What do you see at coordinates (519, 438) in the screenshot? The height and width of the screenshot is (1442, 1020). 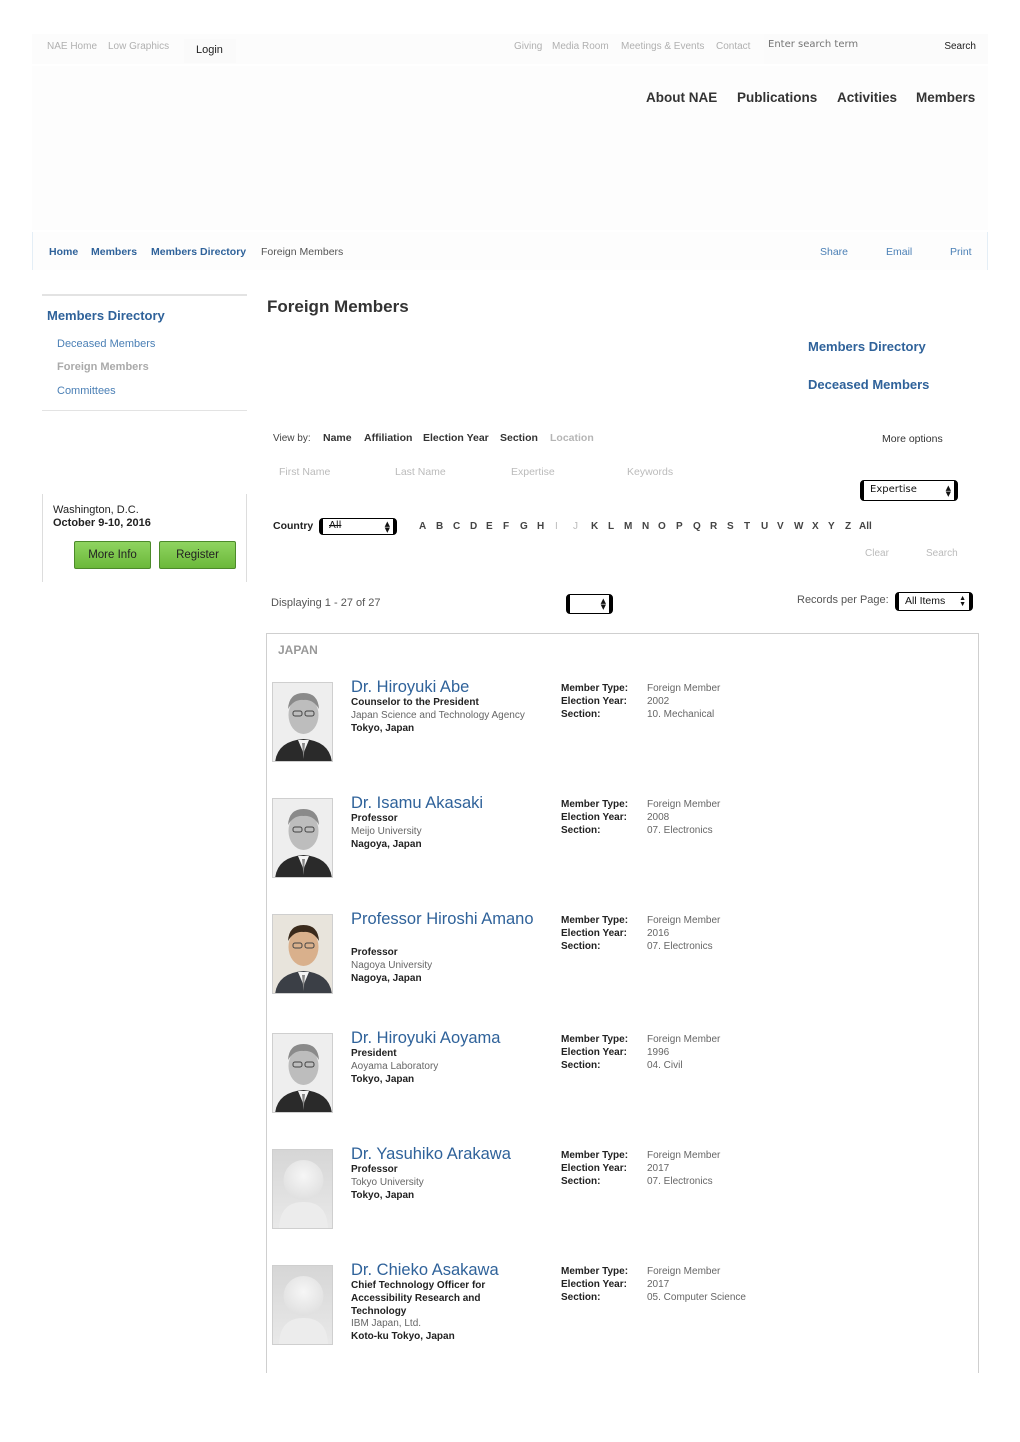 I see `view-by-section: Section` at bounding box center [519, 438].